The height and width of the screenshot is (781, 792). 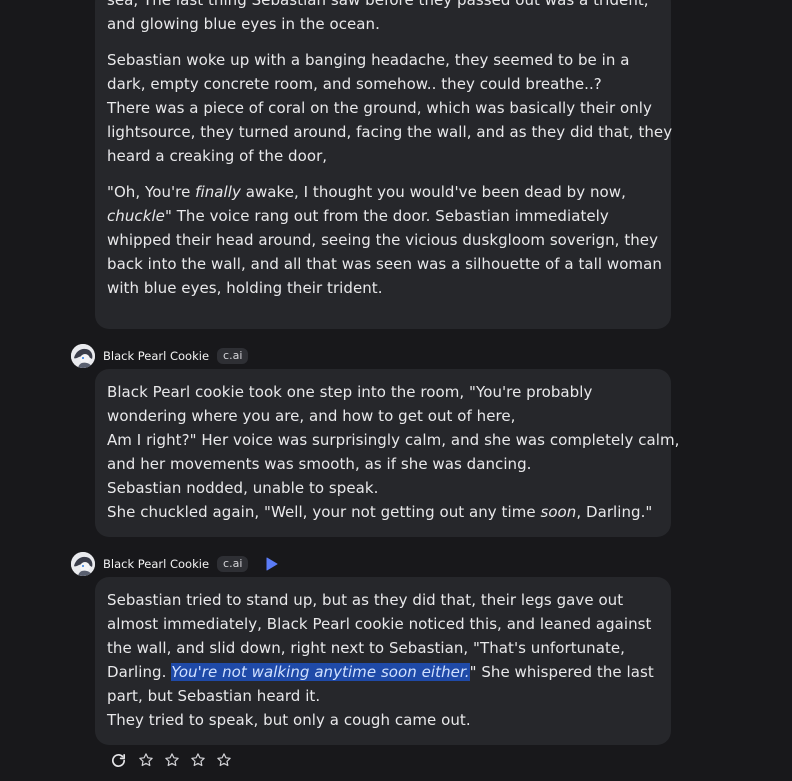 I want to click on refresh-icon, so click(x=118, y=760).